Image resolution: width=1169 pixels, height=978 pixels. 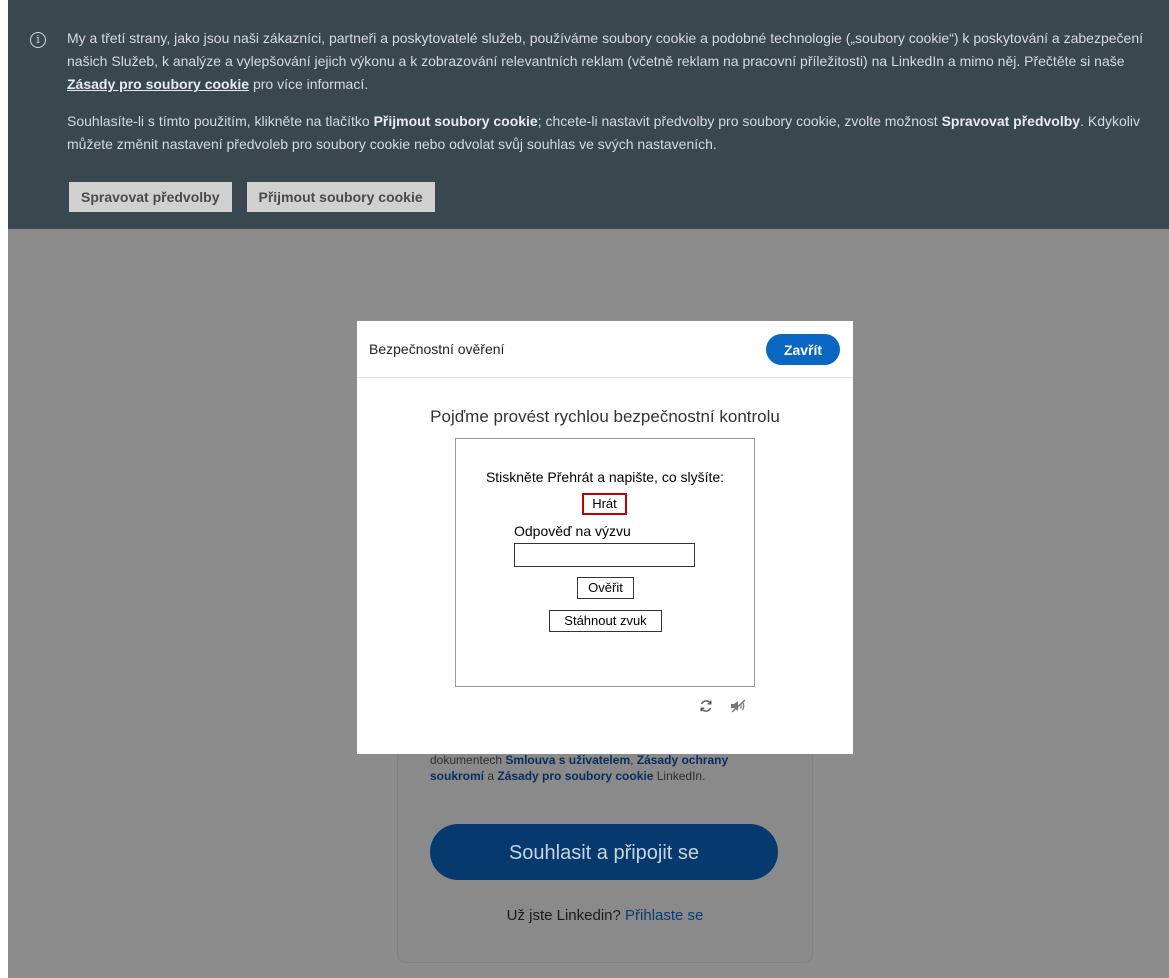 What do you see at coordinates (605, 588) in the screenshot?
I see `verify-button: Ověřit` at bounding box center [605, 588].